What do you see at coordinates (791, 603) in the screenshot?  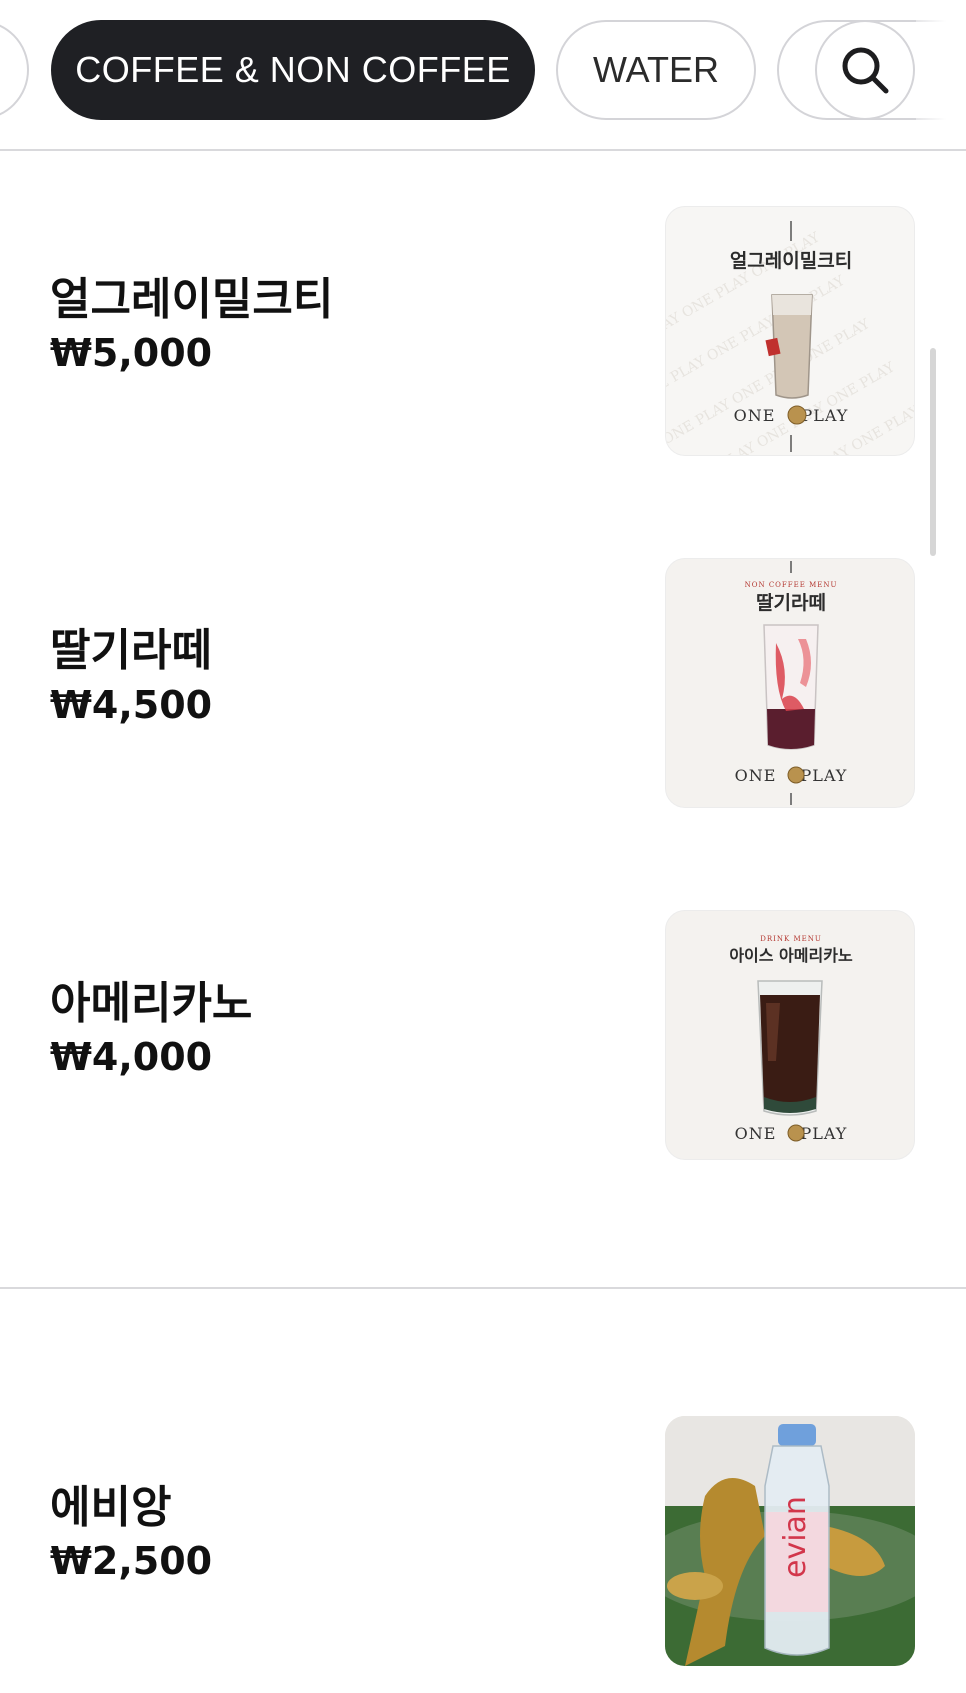 I see `svg-text: 딸기라떼` at bounding box center [791, 603].